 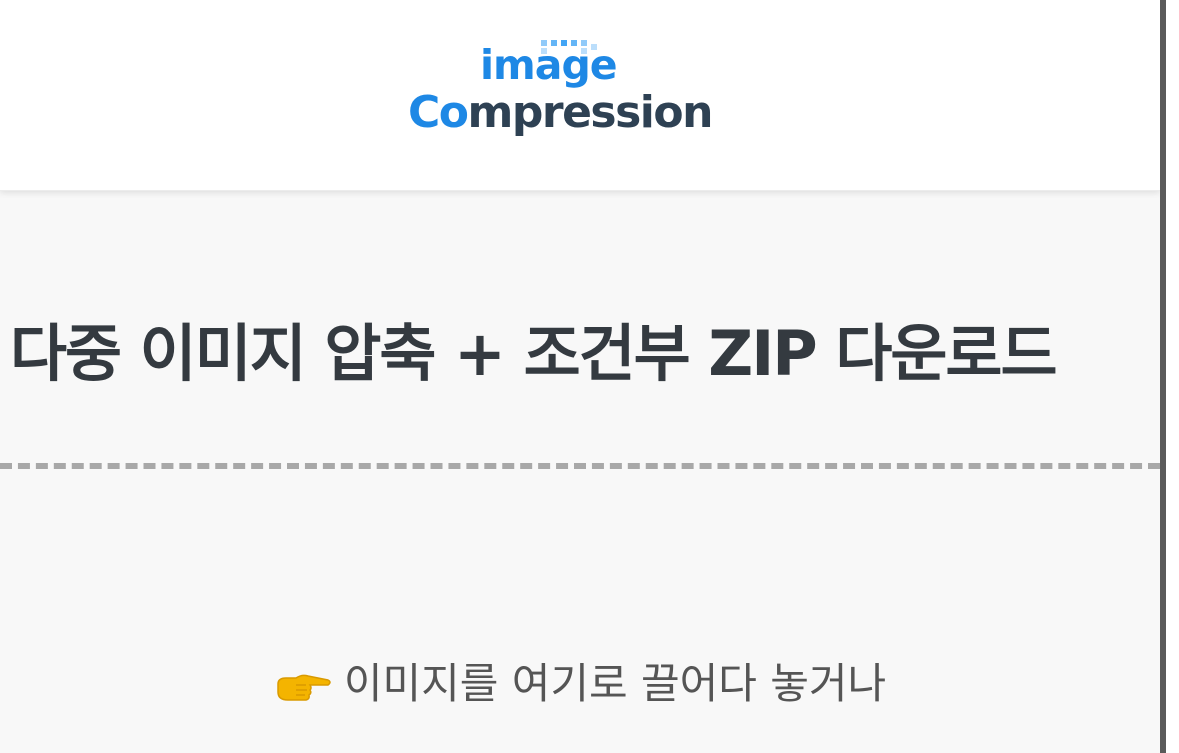 I want to click on page-title: 다중 이미지 압축 + 조건부 ZIP 다운로드, so click(x=533, y=353).